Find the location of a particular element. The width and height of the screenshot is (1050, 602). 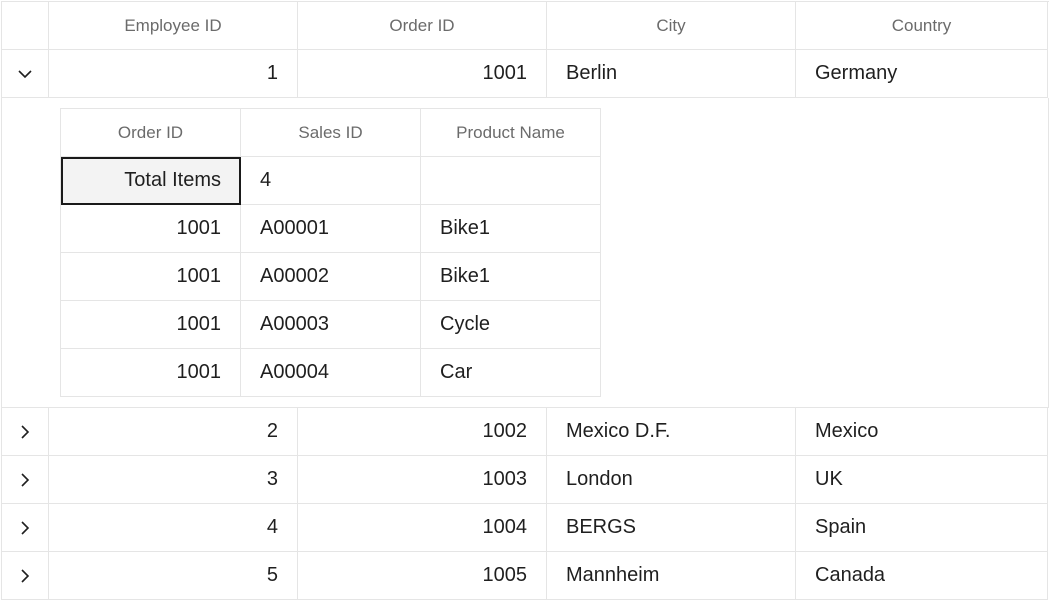

column-header-city: City is located at coordinates (671, 26).